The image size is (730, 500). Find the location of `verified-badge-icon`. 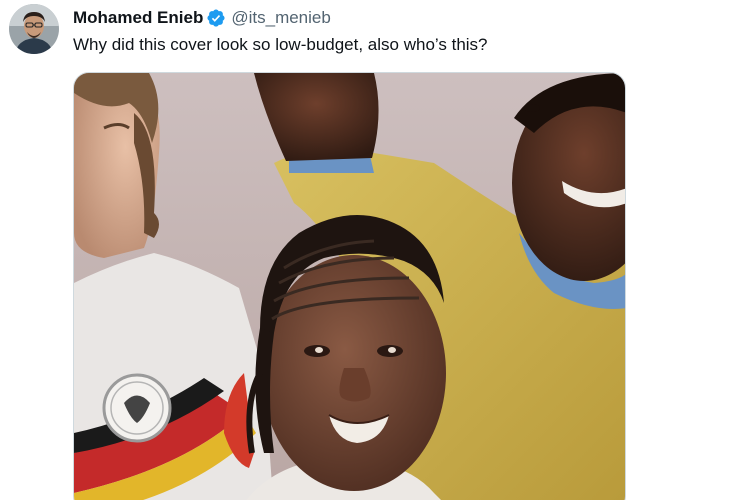

verified-badge-icon is located at coordinates (216, 18).